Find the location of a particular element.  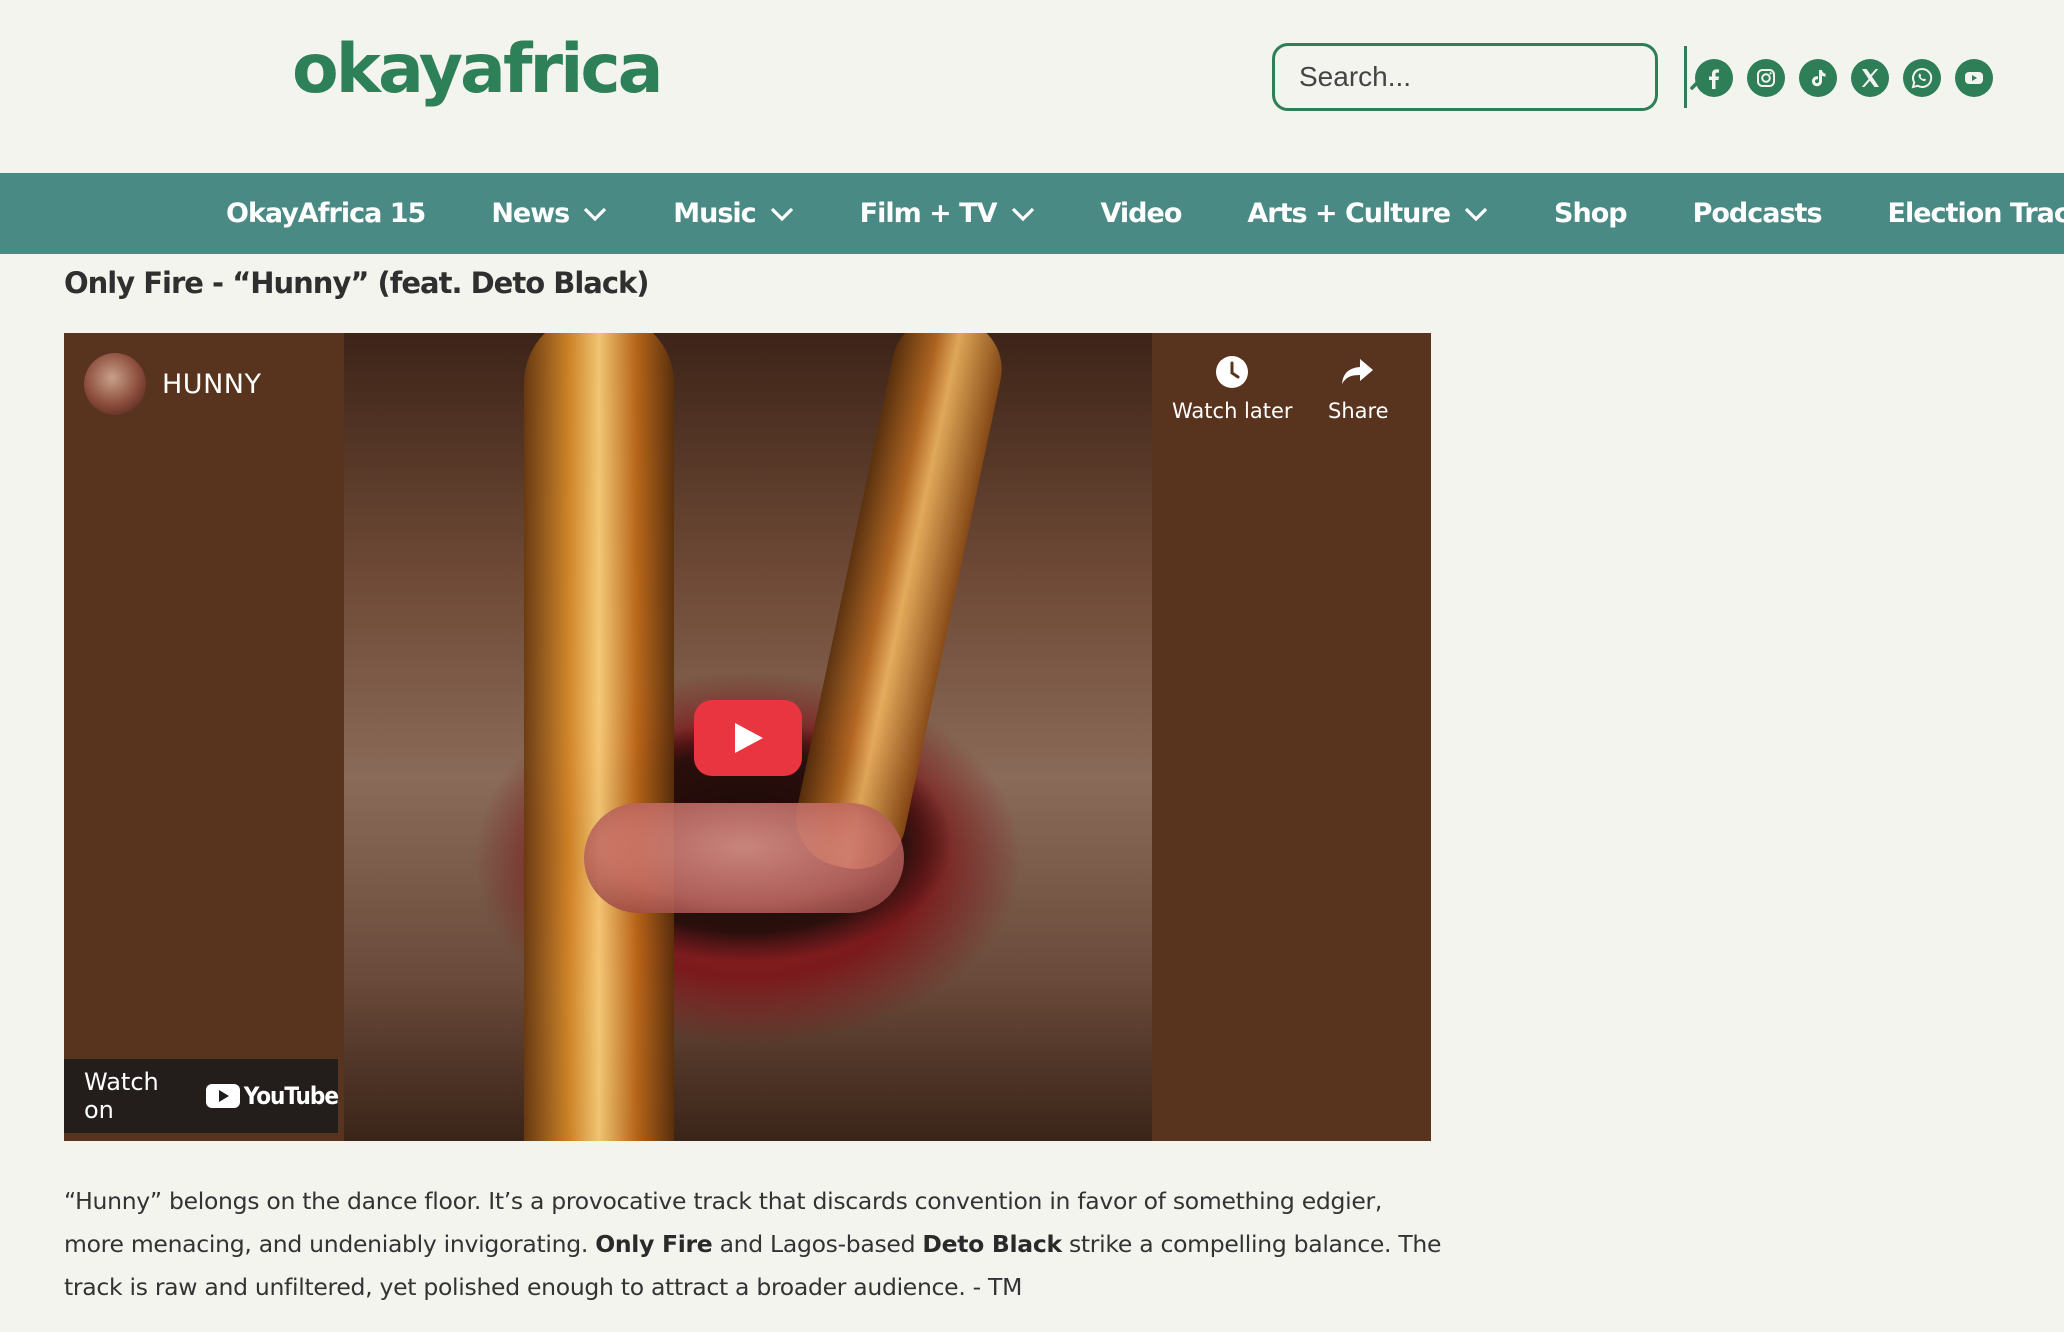

video-channel: HUNNY is located at coordinates (172, 384).